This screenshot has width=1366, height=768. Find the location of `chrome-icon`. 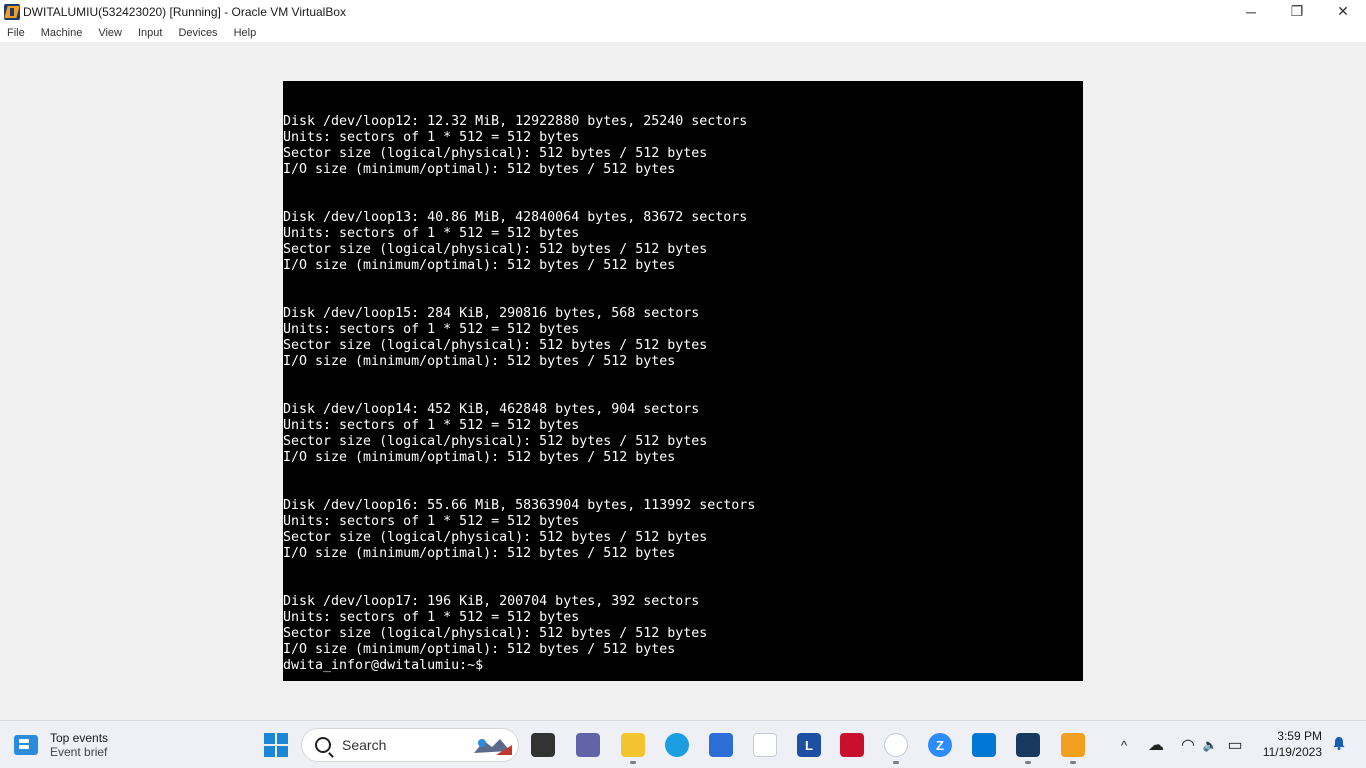

chrome-icon is located at coordinates (896, 745).